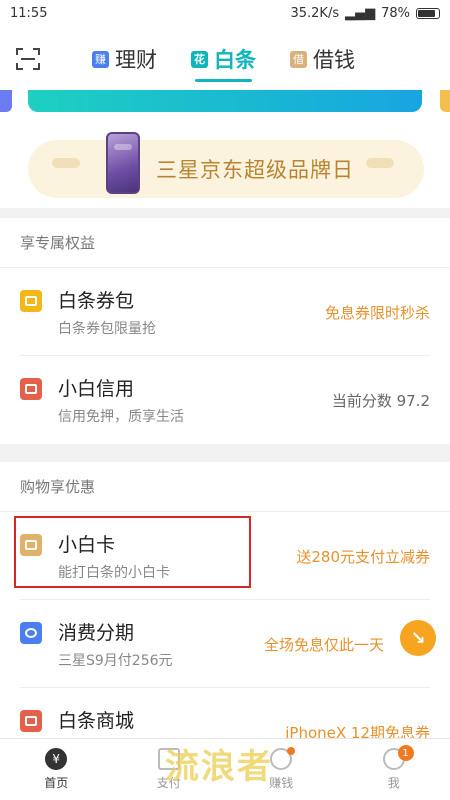  Describe the element at coordinates (56, 759) in the screenshot. I see `home-icon: ¥` at that location.